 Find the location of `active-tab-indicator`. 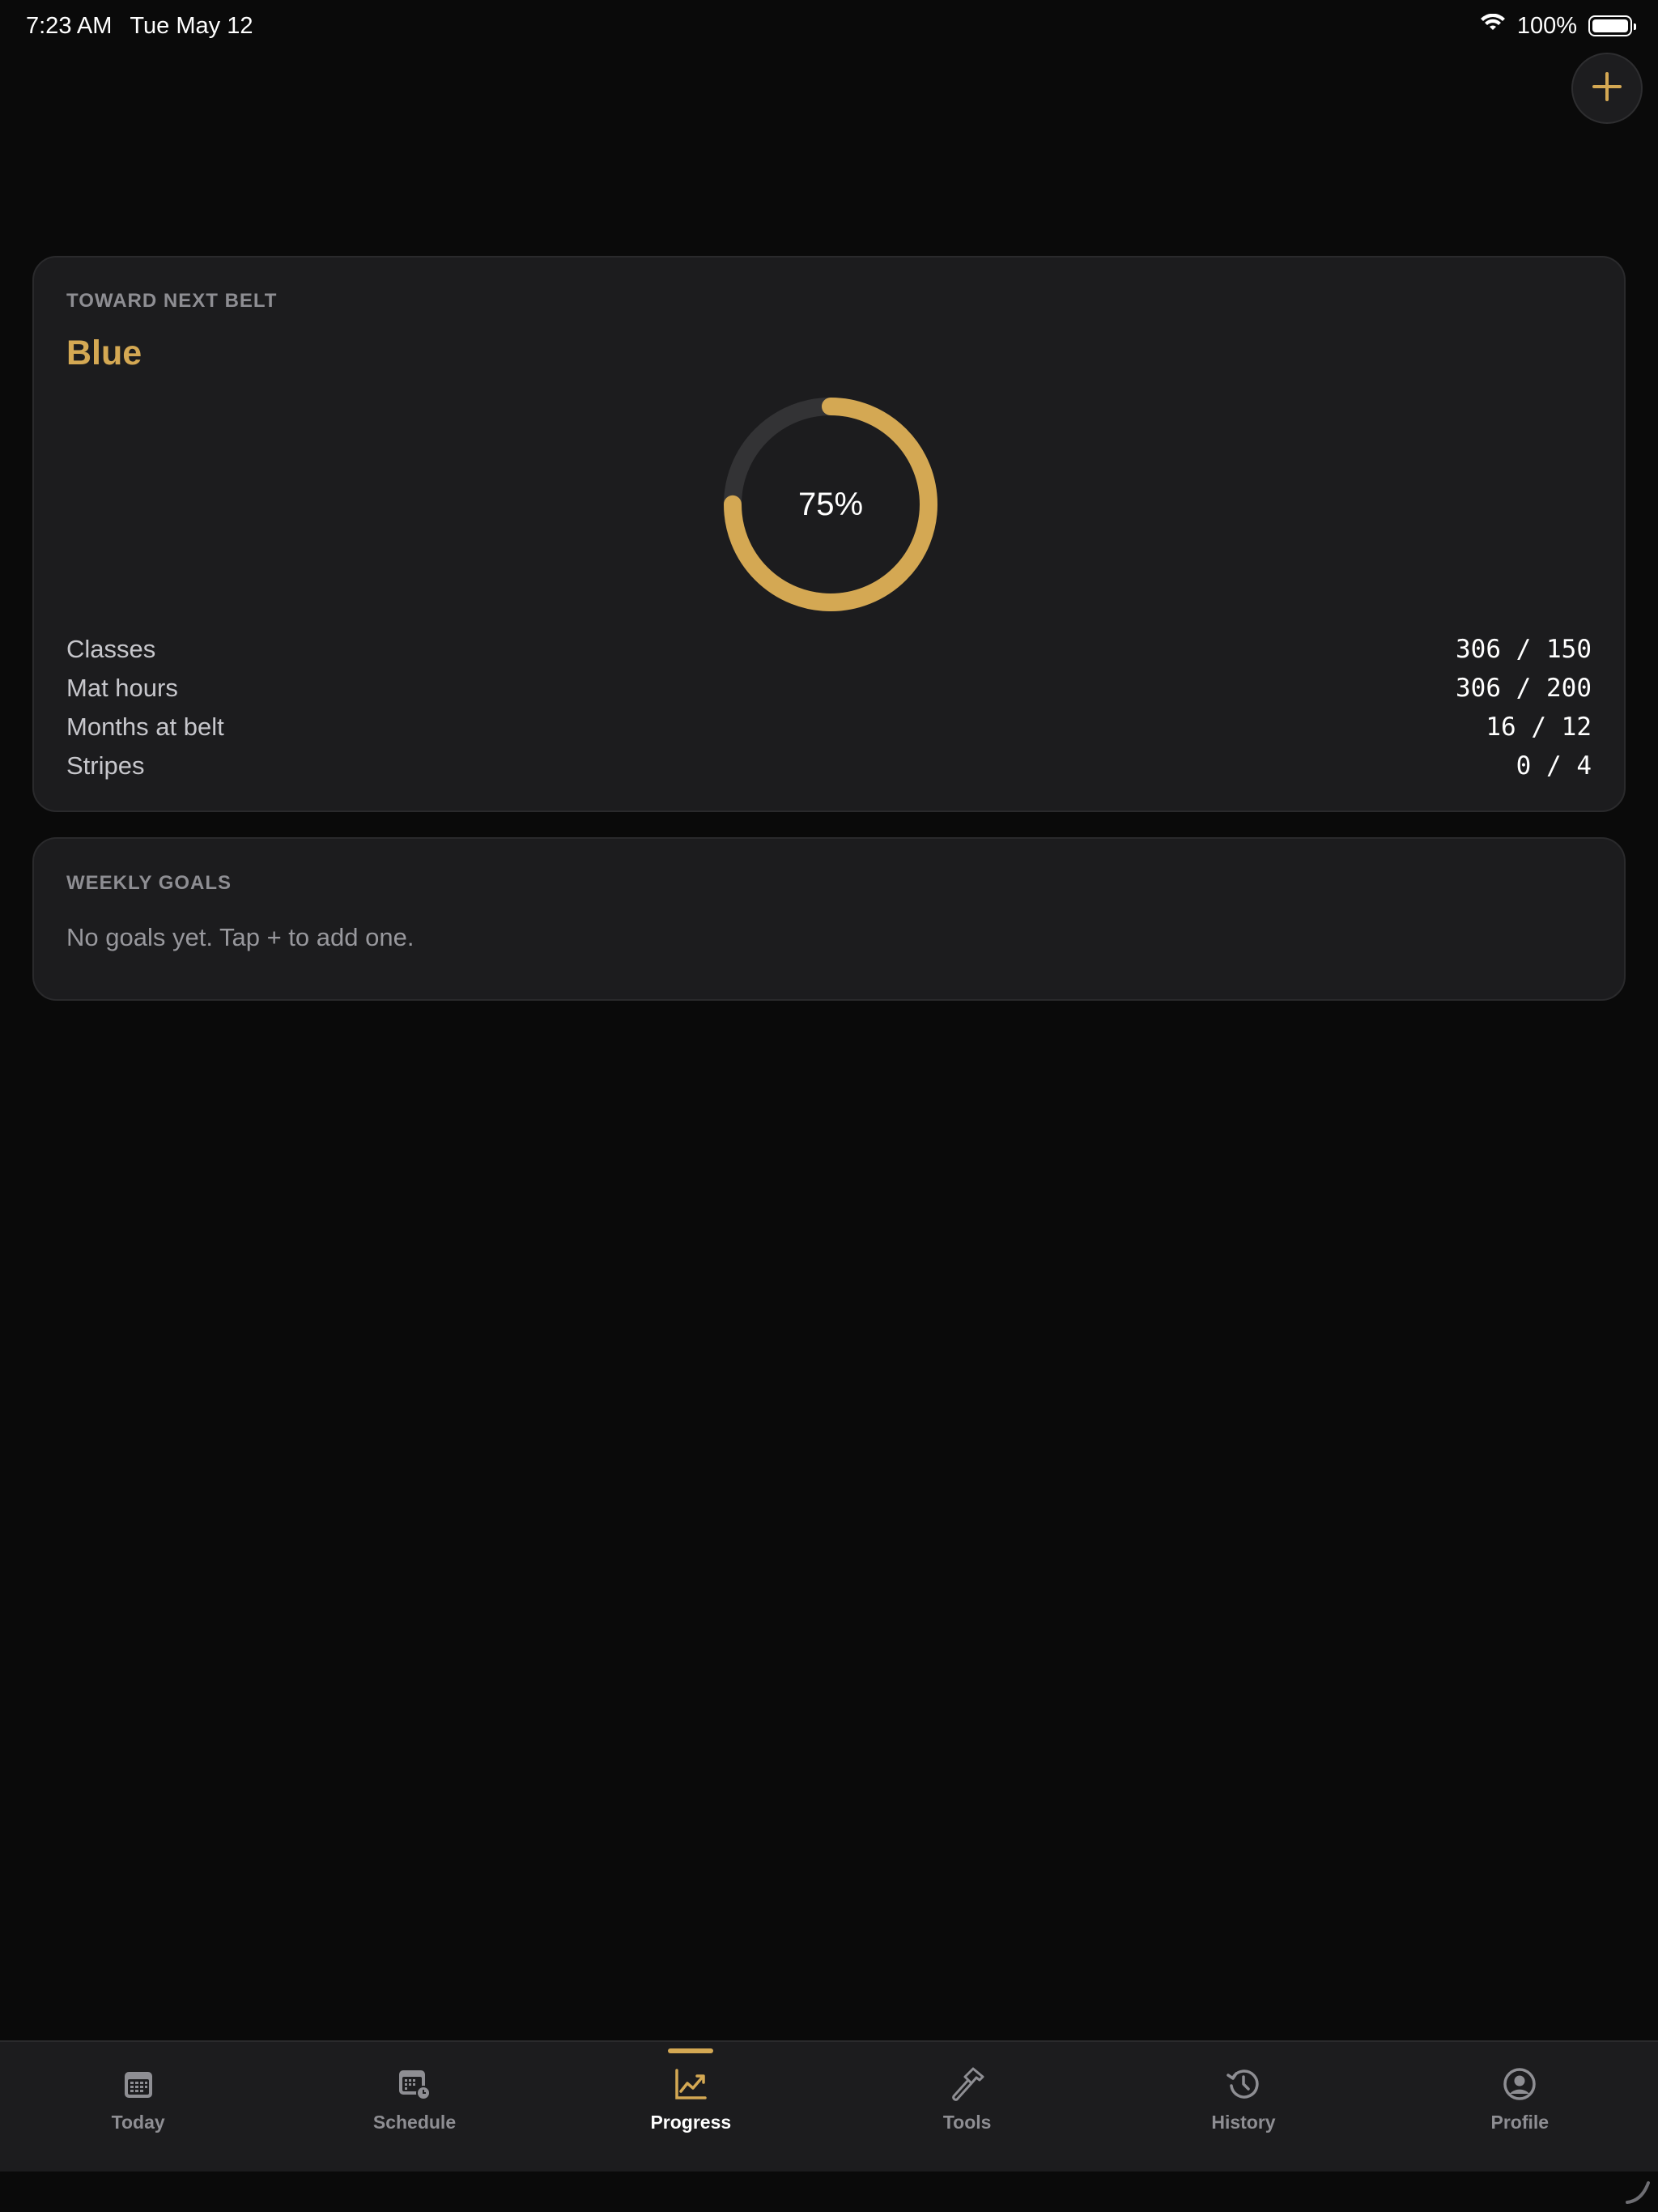

active-tab-indicator is located at coordinates (691, 2050).